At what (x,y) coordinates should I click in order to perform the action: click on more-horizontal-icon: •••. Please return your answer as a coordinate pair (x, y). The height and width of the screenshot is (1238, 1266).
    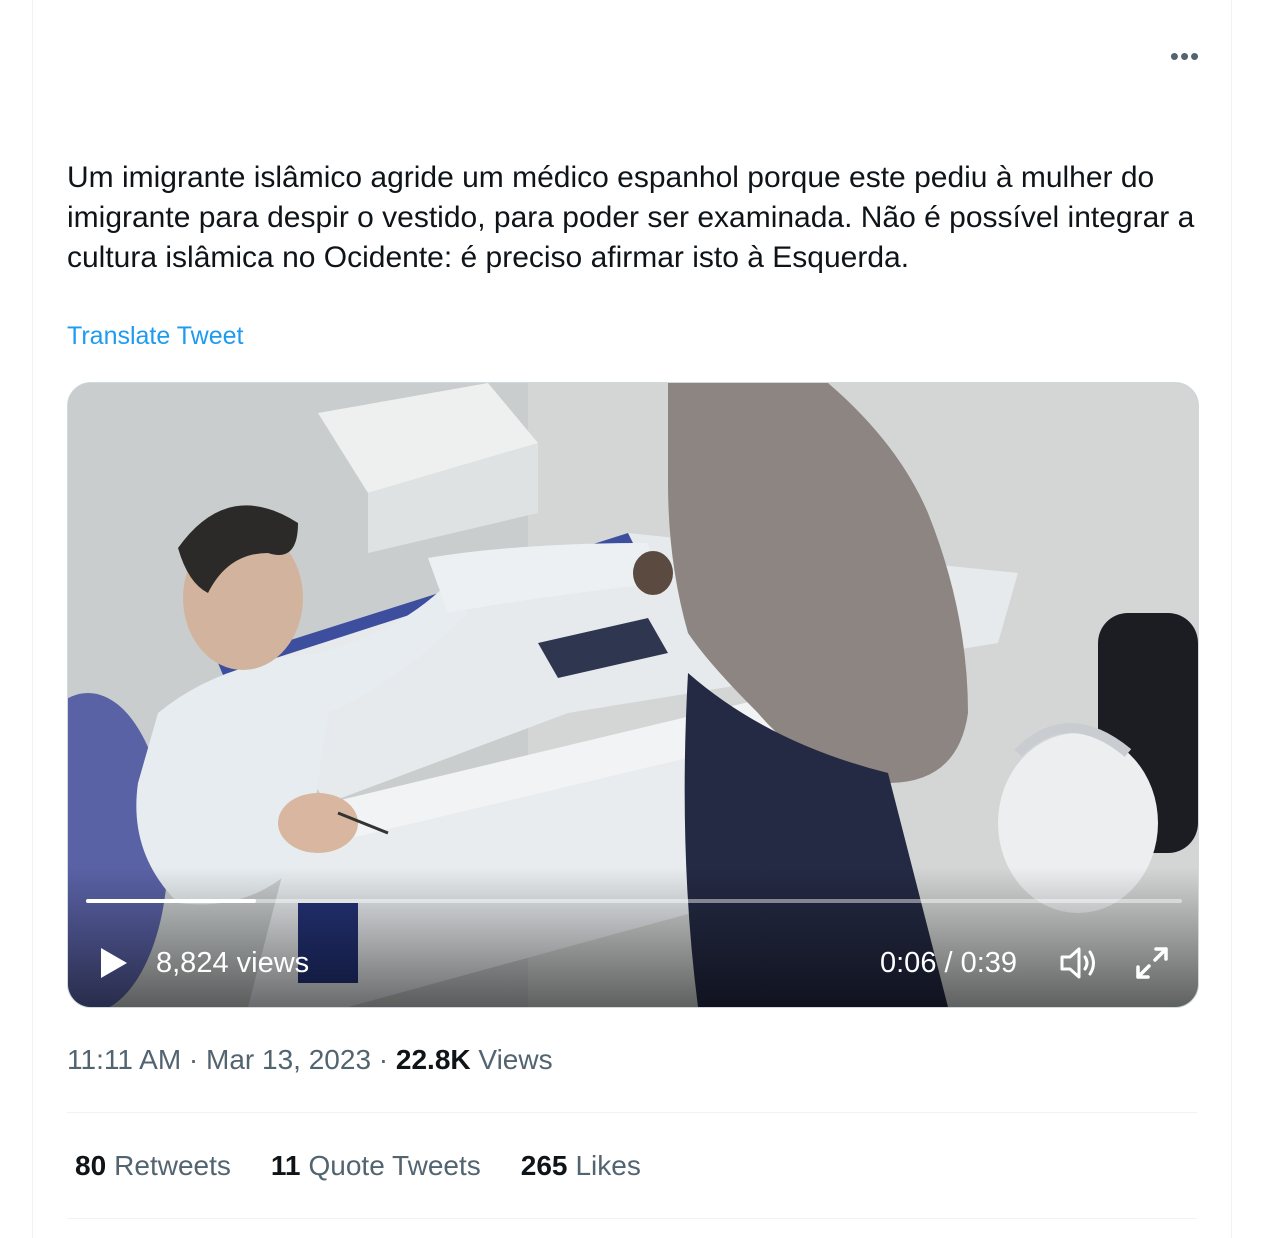
    Looking at the image, I should click on (1185, 56).